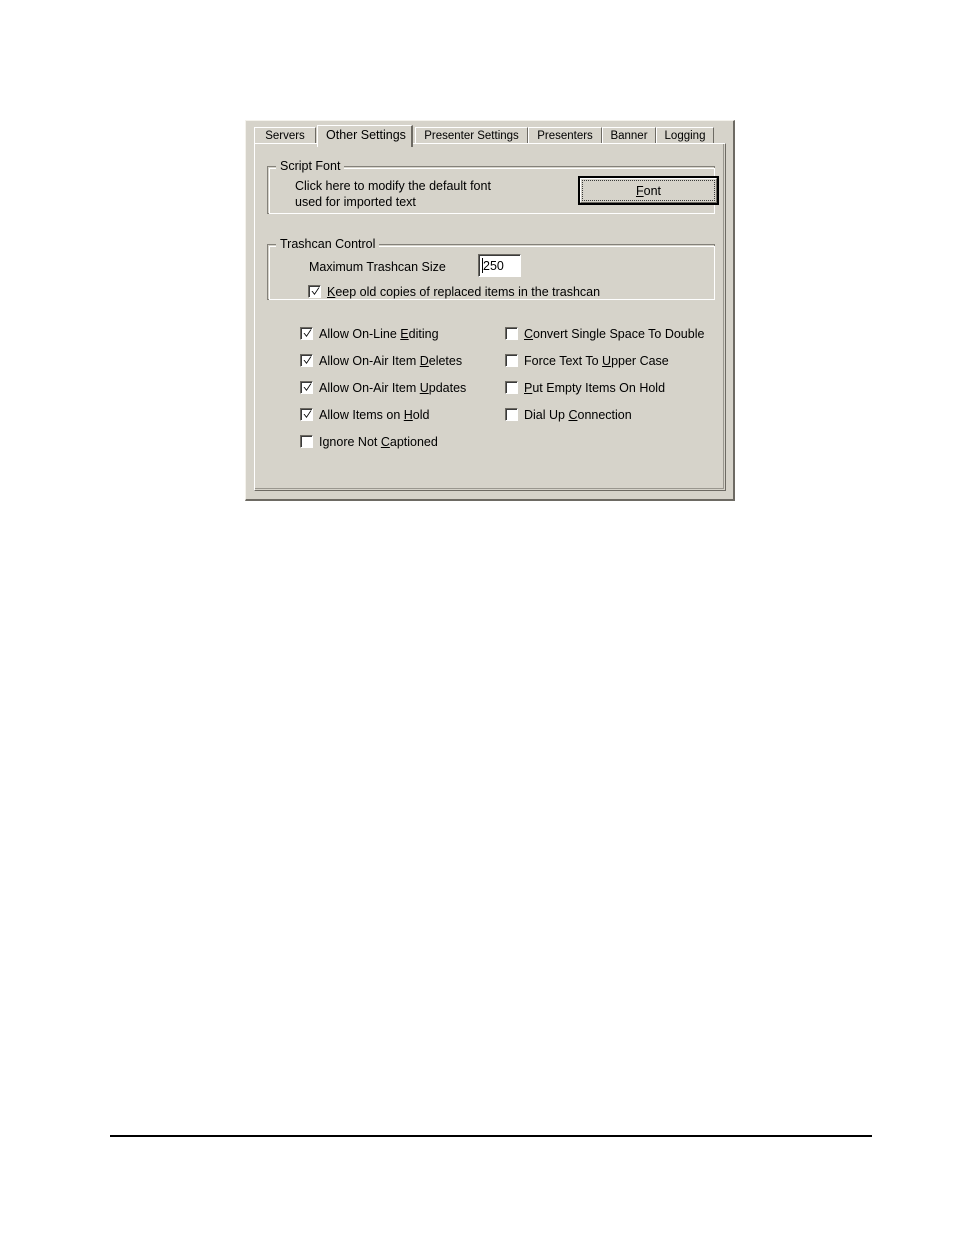 This screenshot has height=1235, width=954. I want to click on checkbox-keep-old-copies-box, so click(314, 291).